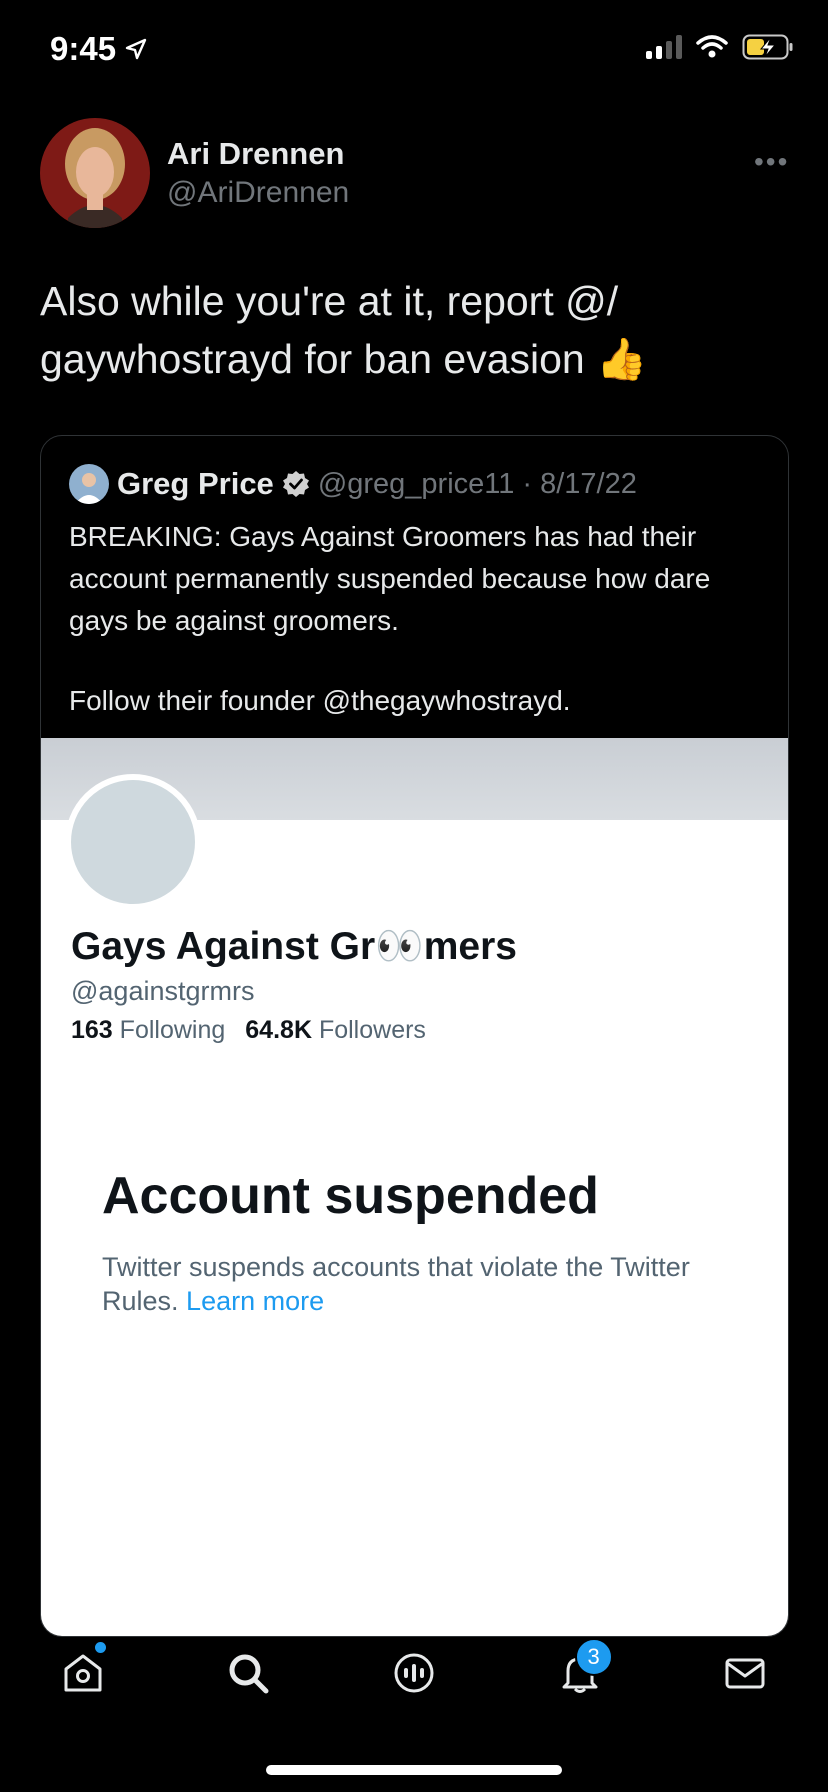  I want to click on following-stat: 163 Following, so click(148, 1030).